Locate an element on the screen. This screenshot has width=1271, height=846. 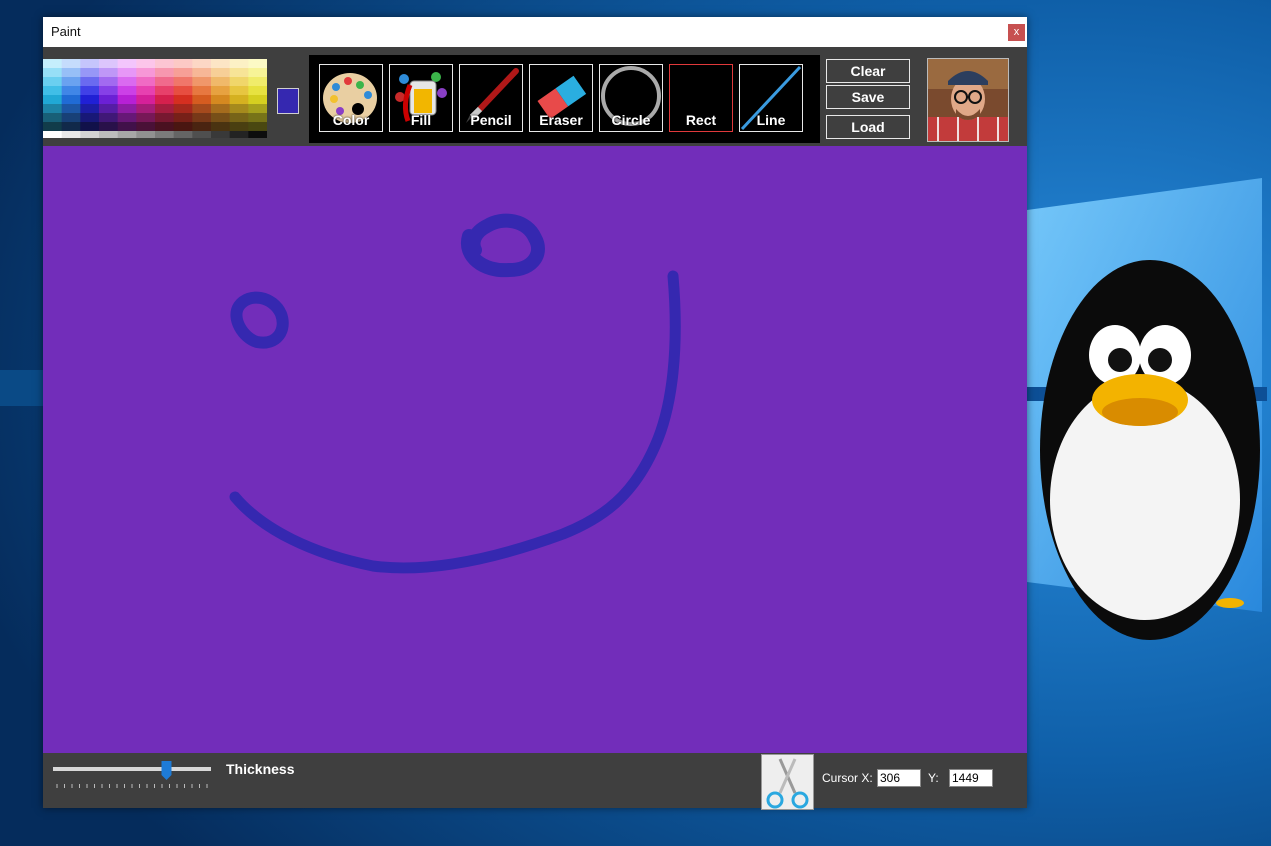
tool-eraser-button: Eraser is located at coordinates (561, 98).